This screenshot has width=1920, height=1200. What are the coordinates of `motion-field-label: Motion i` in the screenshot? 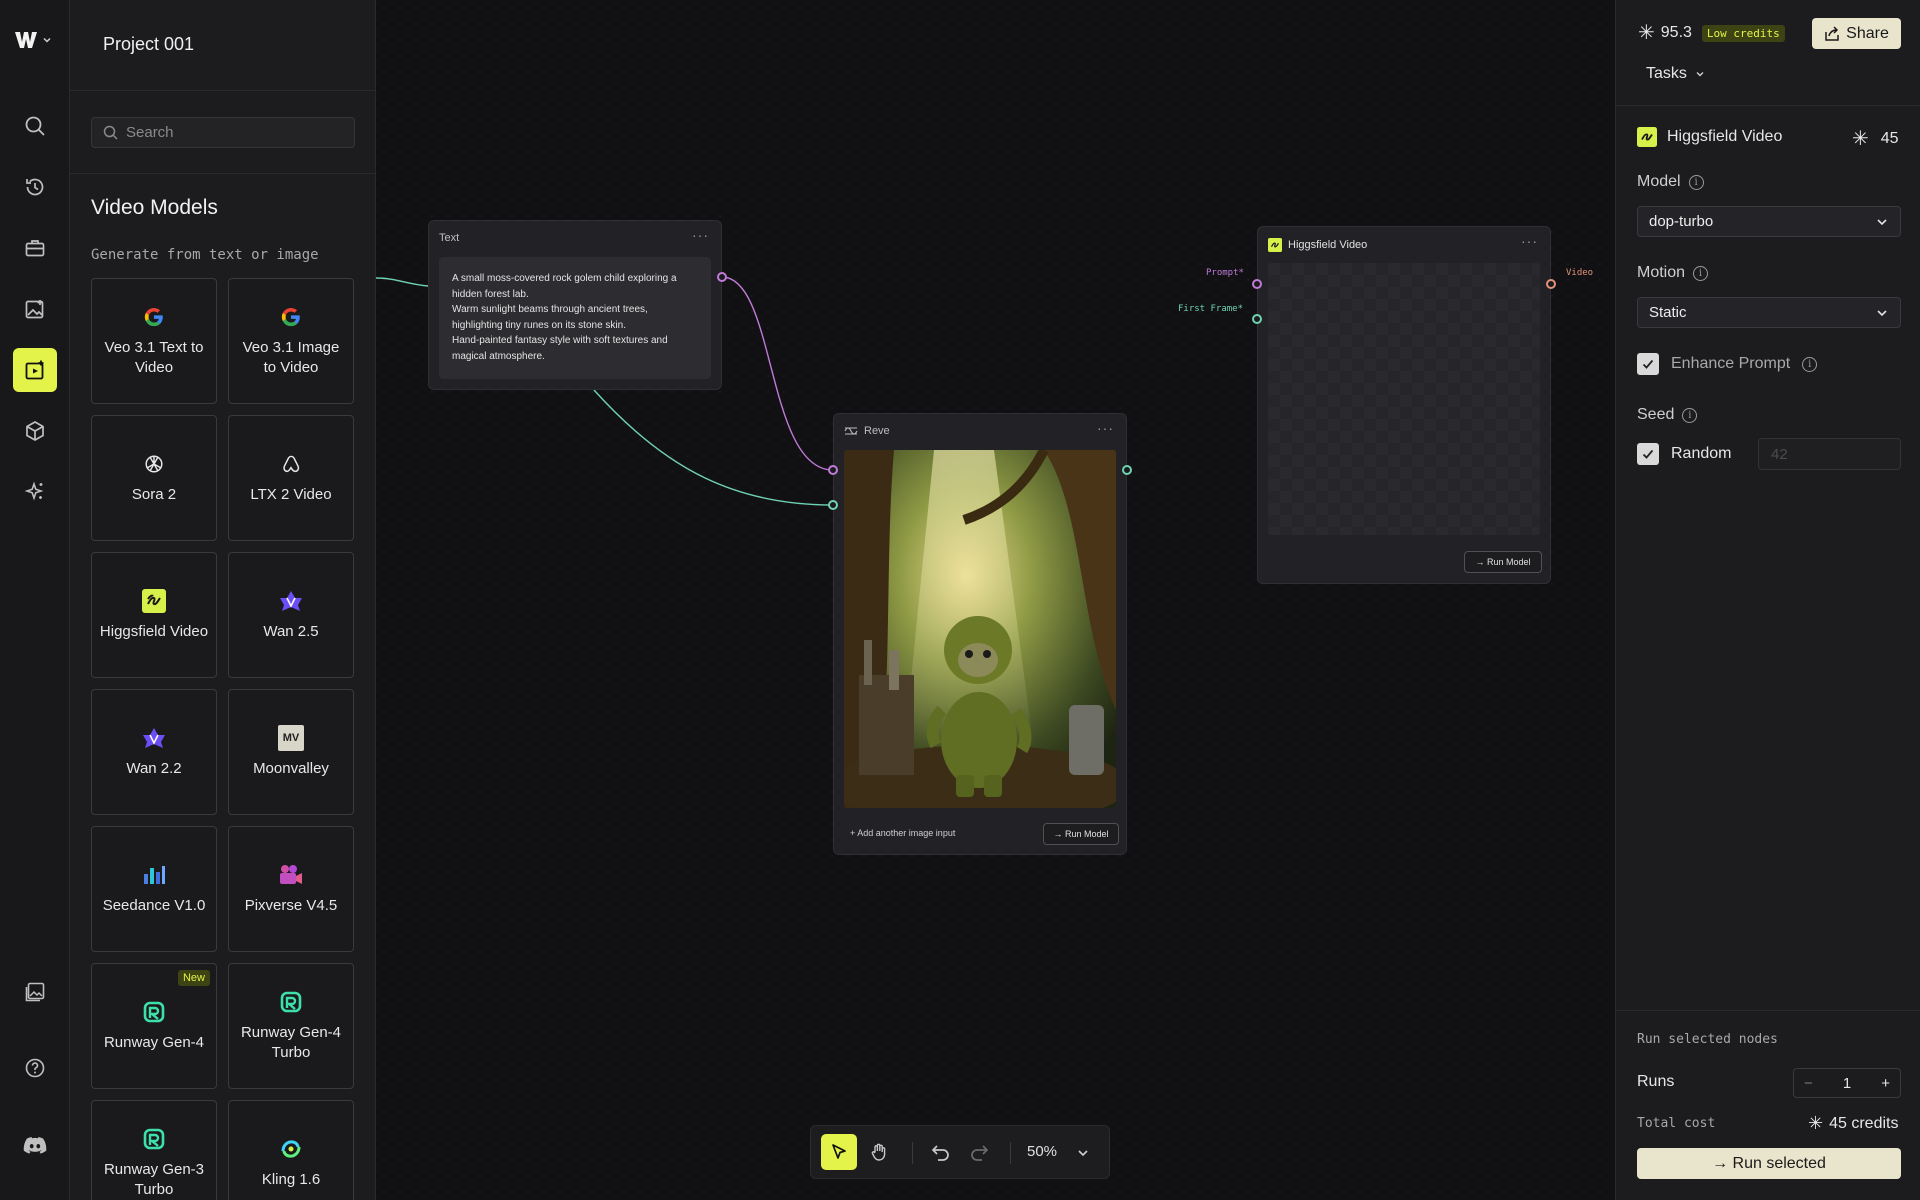 It's located at (1673, 273).